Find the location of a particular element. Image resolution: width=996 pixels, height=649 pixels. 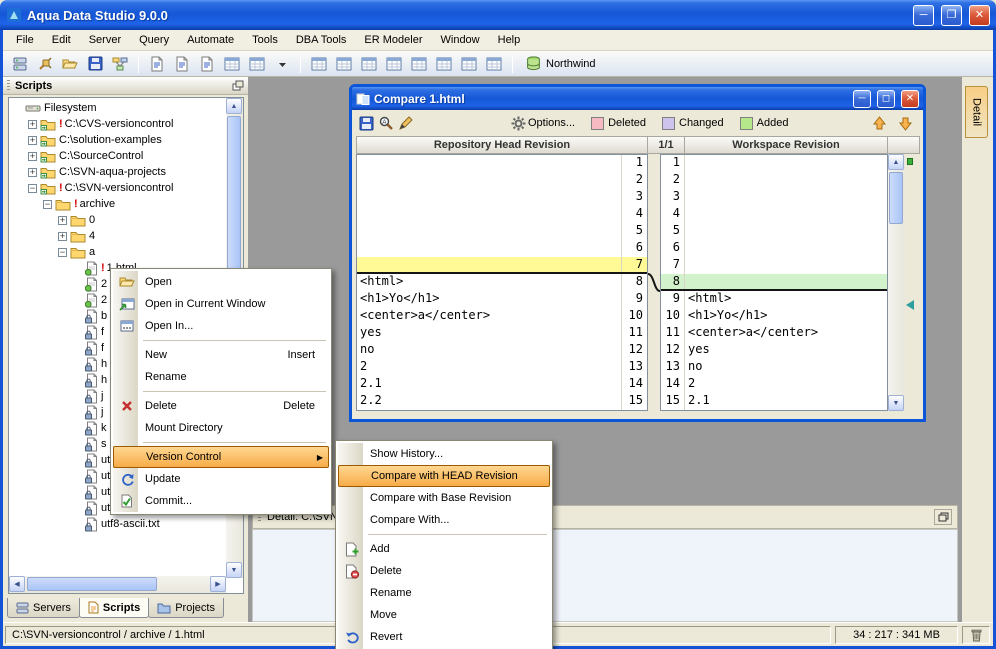

previous-diff-icon is located at coordinates (879, 123).